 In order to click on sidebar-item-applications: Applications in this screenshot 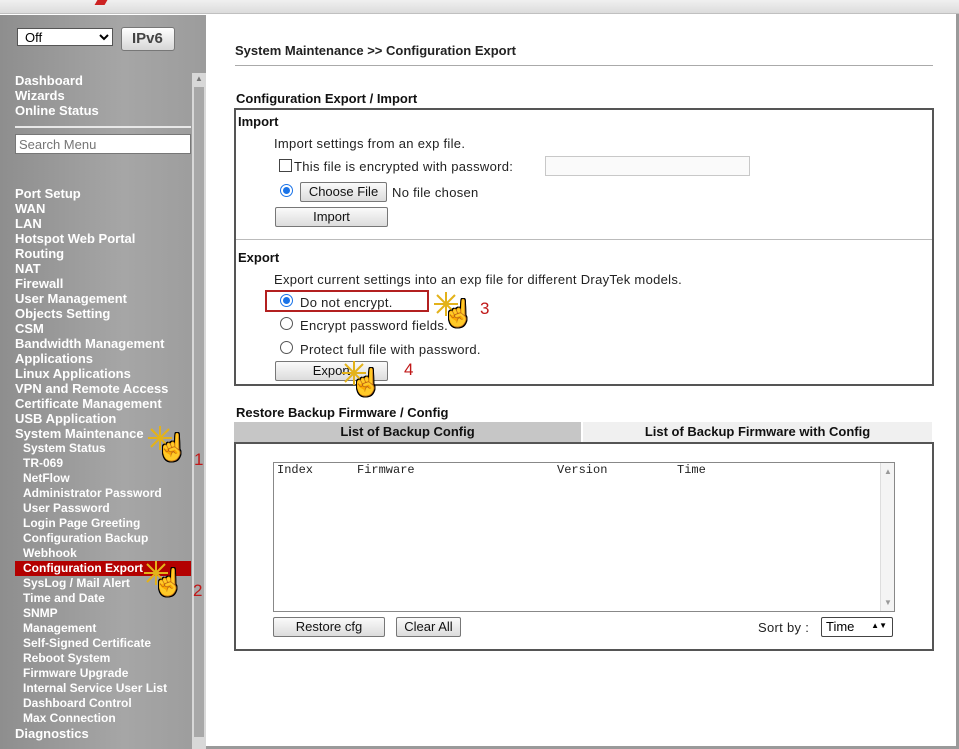, I will do `click(105, 358)`.